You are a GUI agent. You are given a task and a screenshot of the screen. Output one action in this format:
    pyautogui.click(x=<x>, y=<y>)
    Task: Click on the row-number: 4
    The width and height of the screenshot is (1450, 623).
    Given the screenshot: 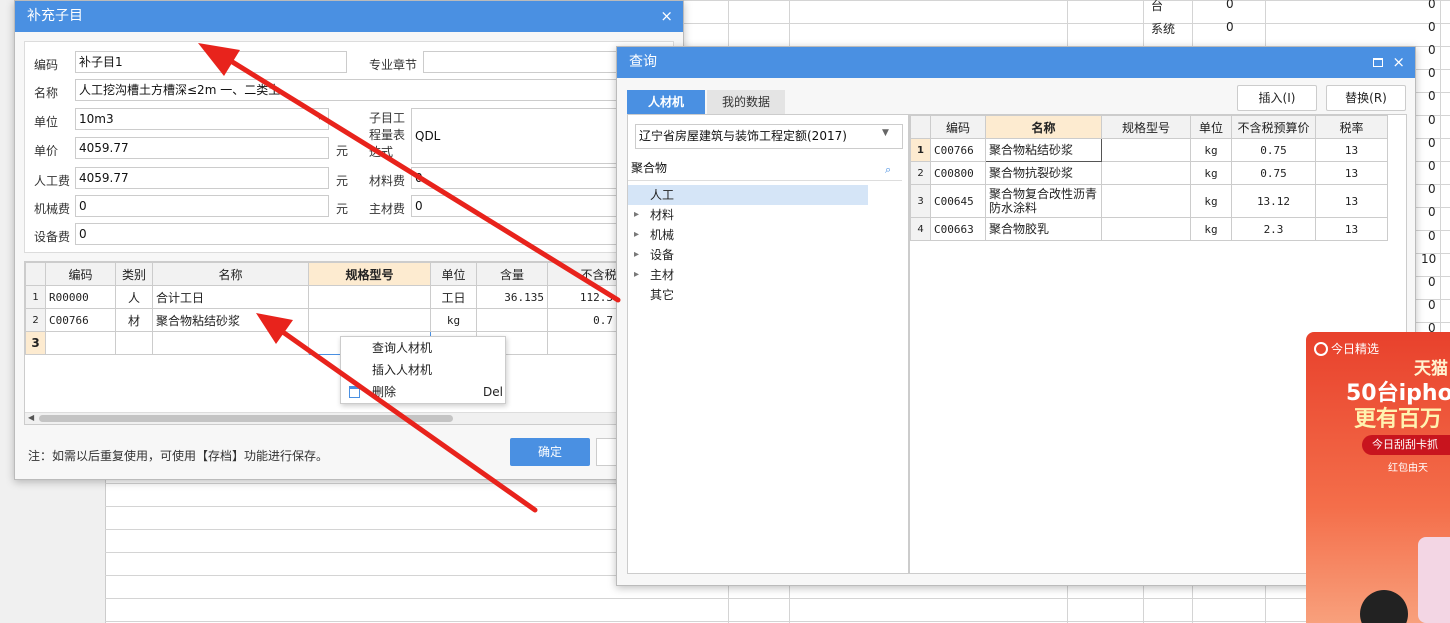 What is the action you would take?
    pyautogui.click(x=920, y=229)
    